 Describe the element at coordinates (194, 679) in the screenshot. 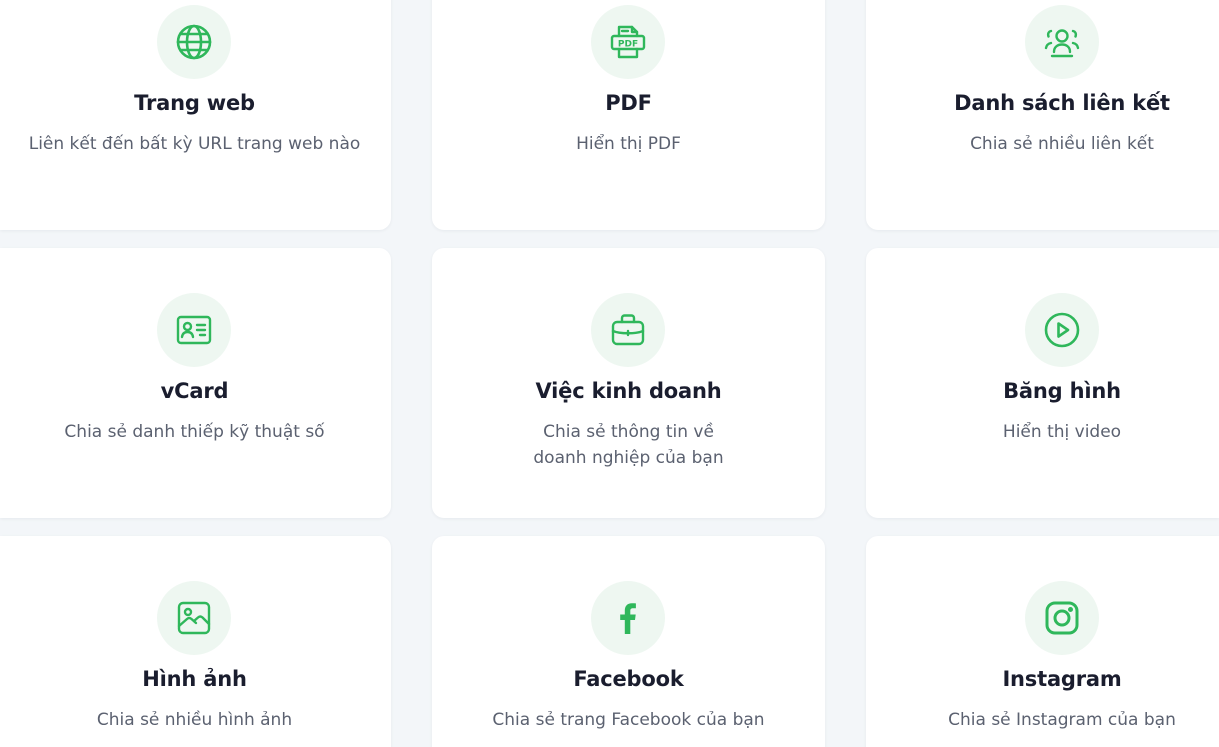

I see `card-title: Hình ảnh` at that location.